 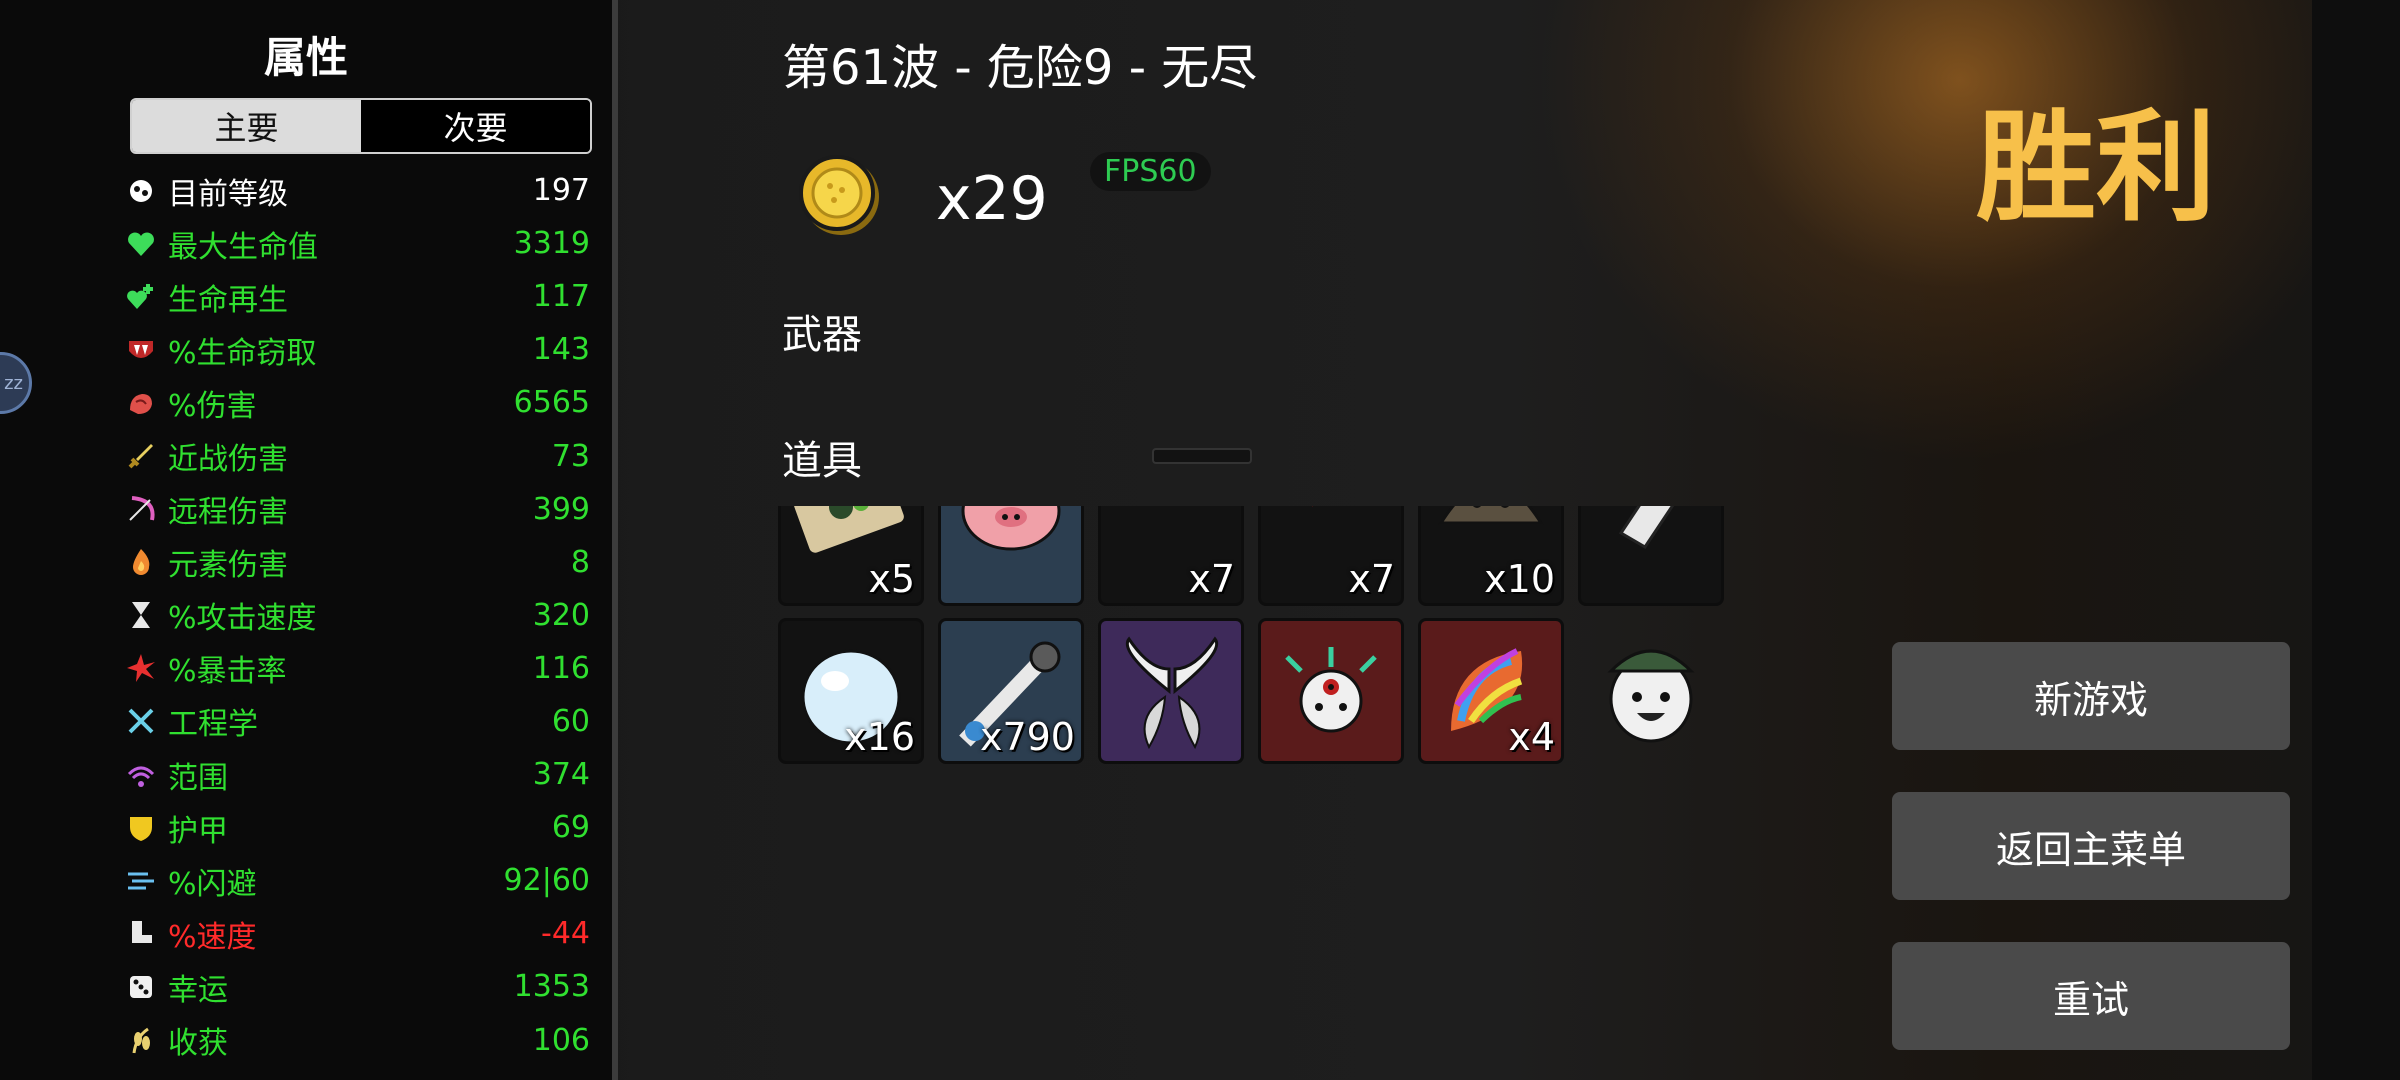 I want to click on red-claw-item: x7, so click(x=1331, y=556).